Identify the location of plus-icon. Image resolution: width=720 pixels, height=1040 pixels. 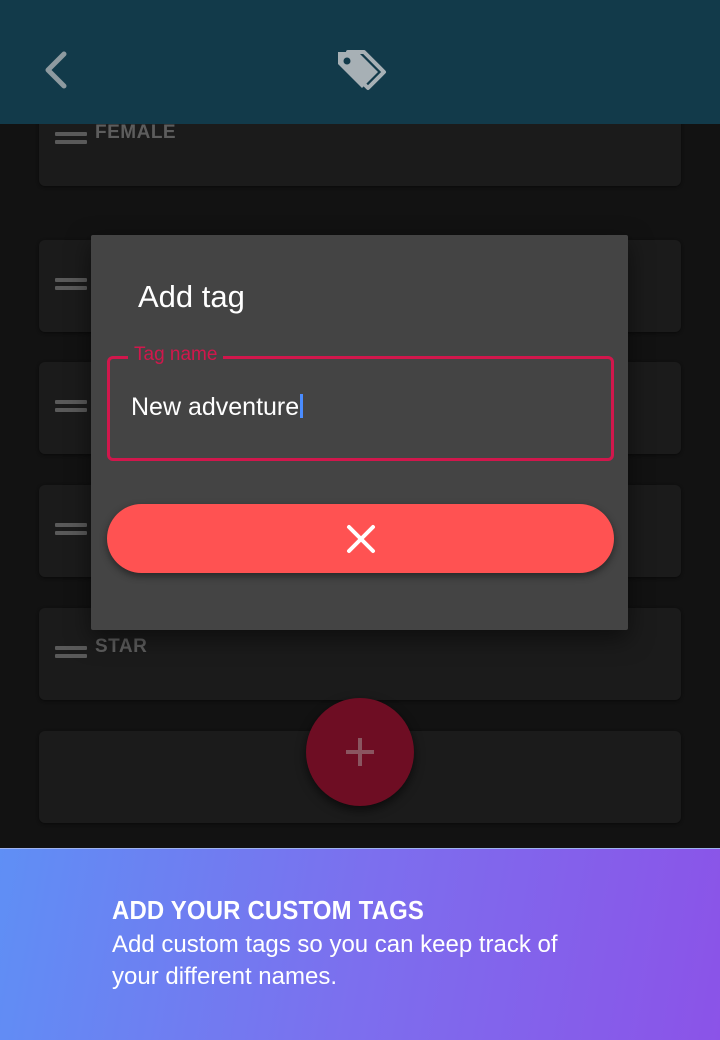
(360, 752).